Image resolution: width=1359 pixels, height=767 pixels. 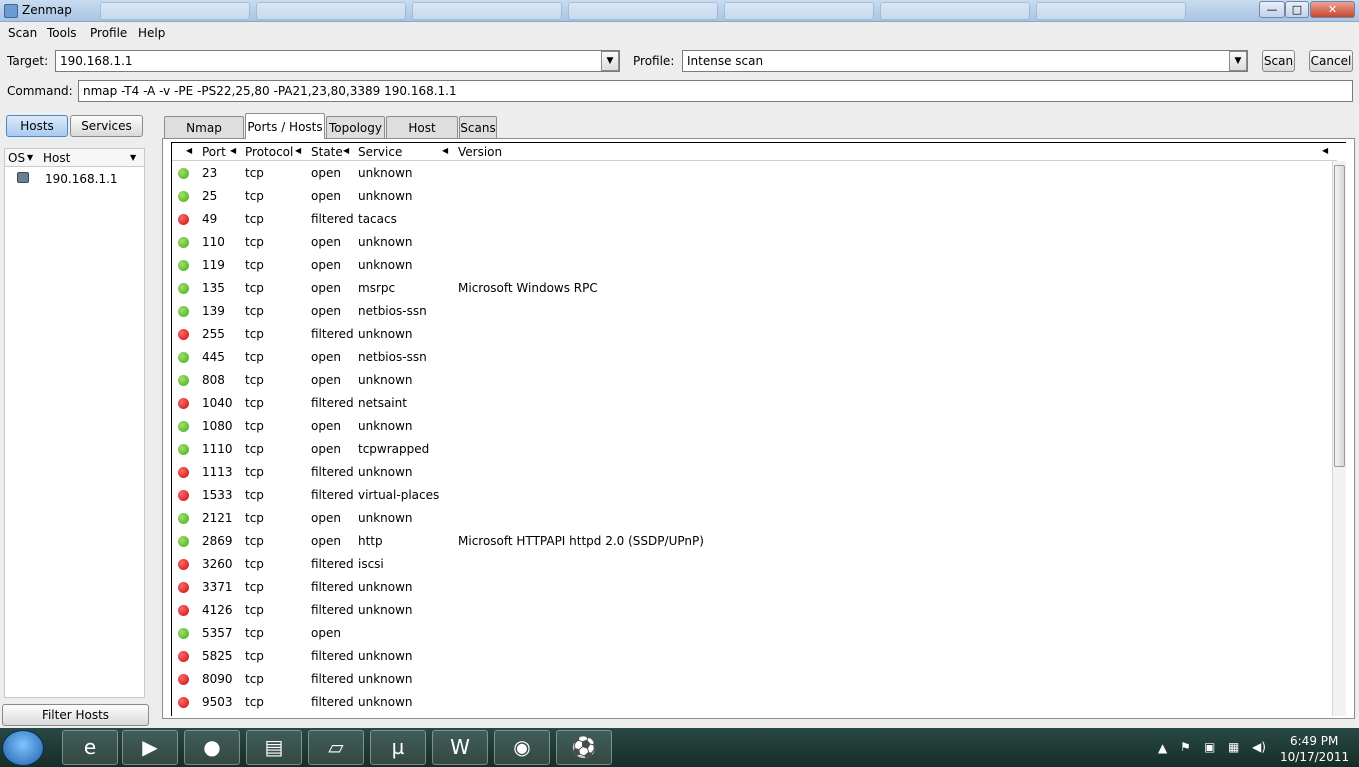 I want to click on profile-dropdown-button: ▼, so click(x=1238, y=61).